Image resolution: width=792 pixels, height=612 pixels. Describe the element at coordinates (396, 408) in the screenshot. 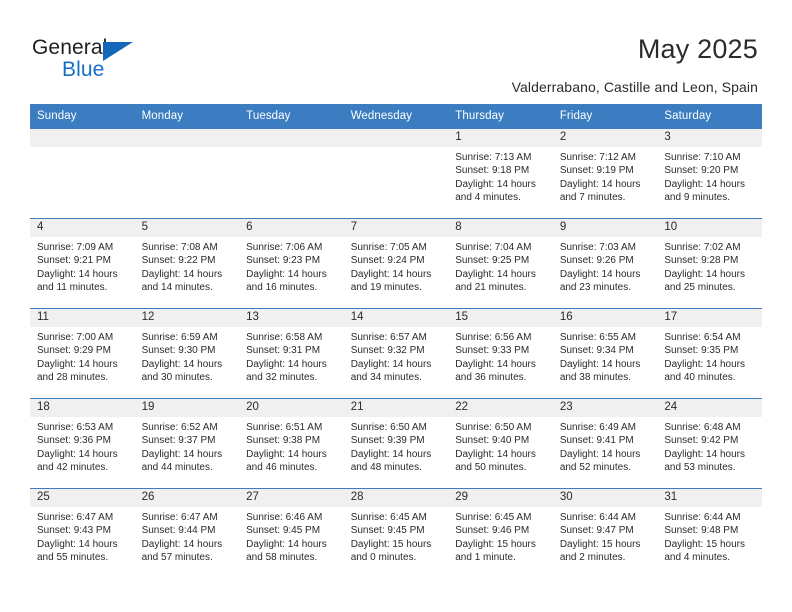

I see `day-number: 21` at that location.